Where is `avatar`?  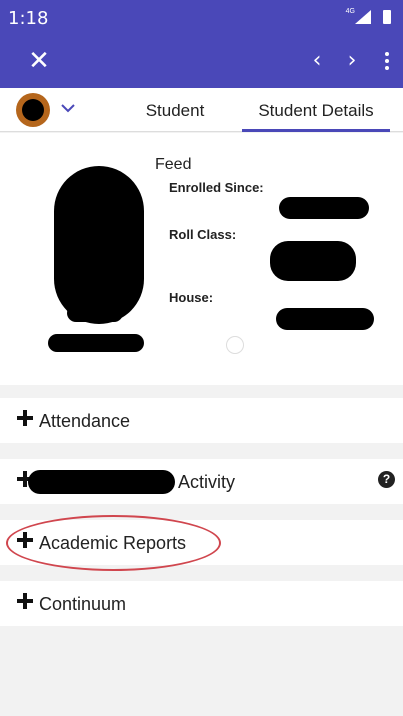 avatar is located at coordinates (33, 110).